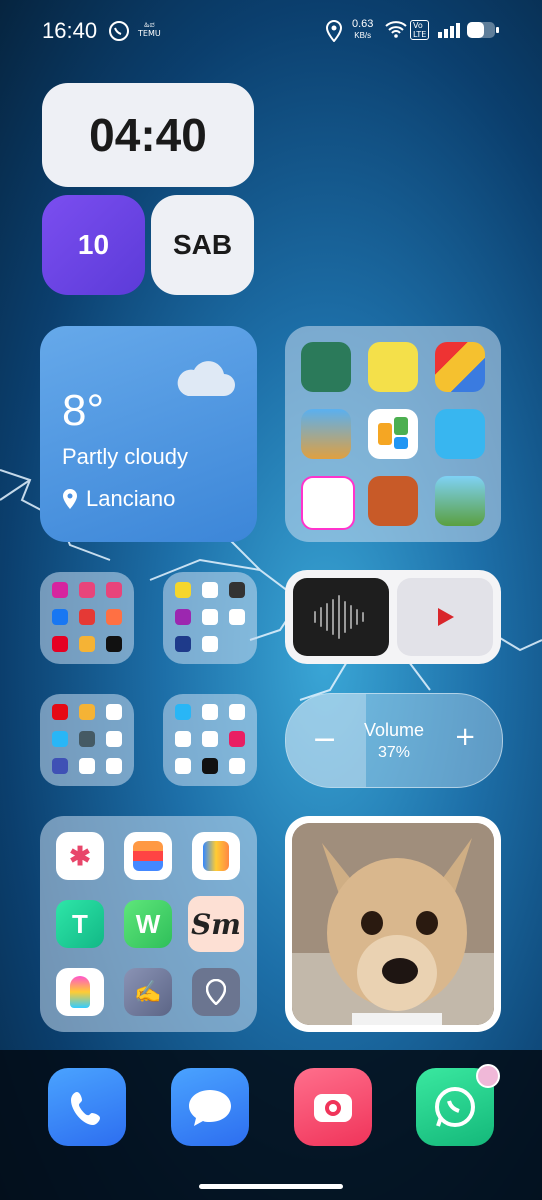 This screenshot has width=542, height=1200. What do you see at coordinates (131, 498) in the screenshot?
I see `weather-location-name: Lanciano` at bounding box center [131, 498].